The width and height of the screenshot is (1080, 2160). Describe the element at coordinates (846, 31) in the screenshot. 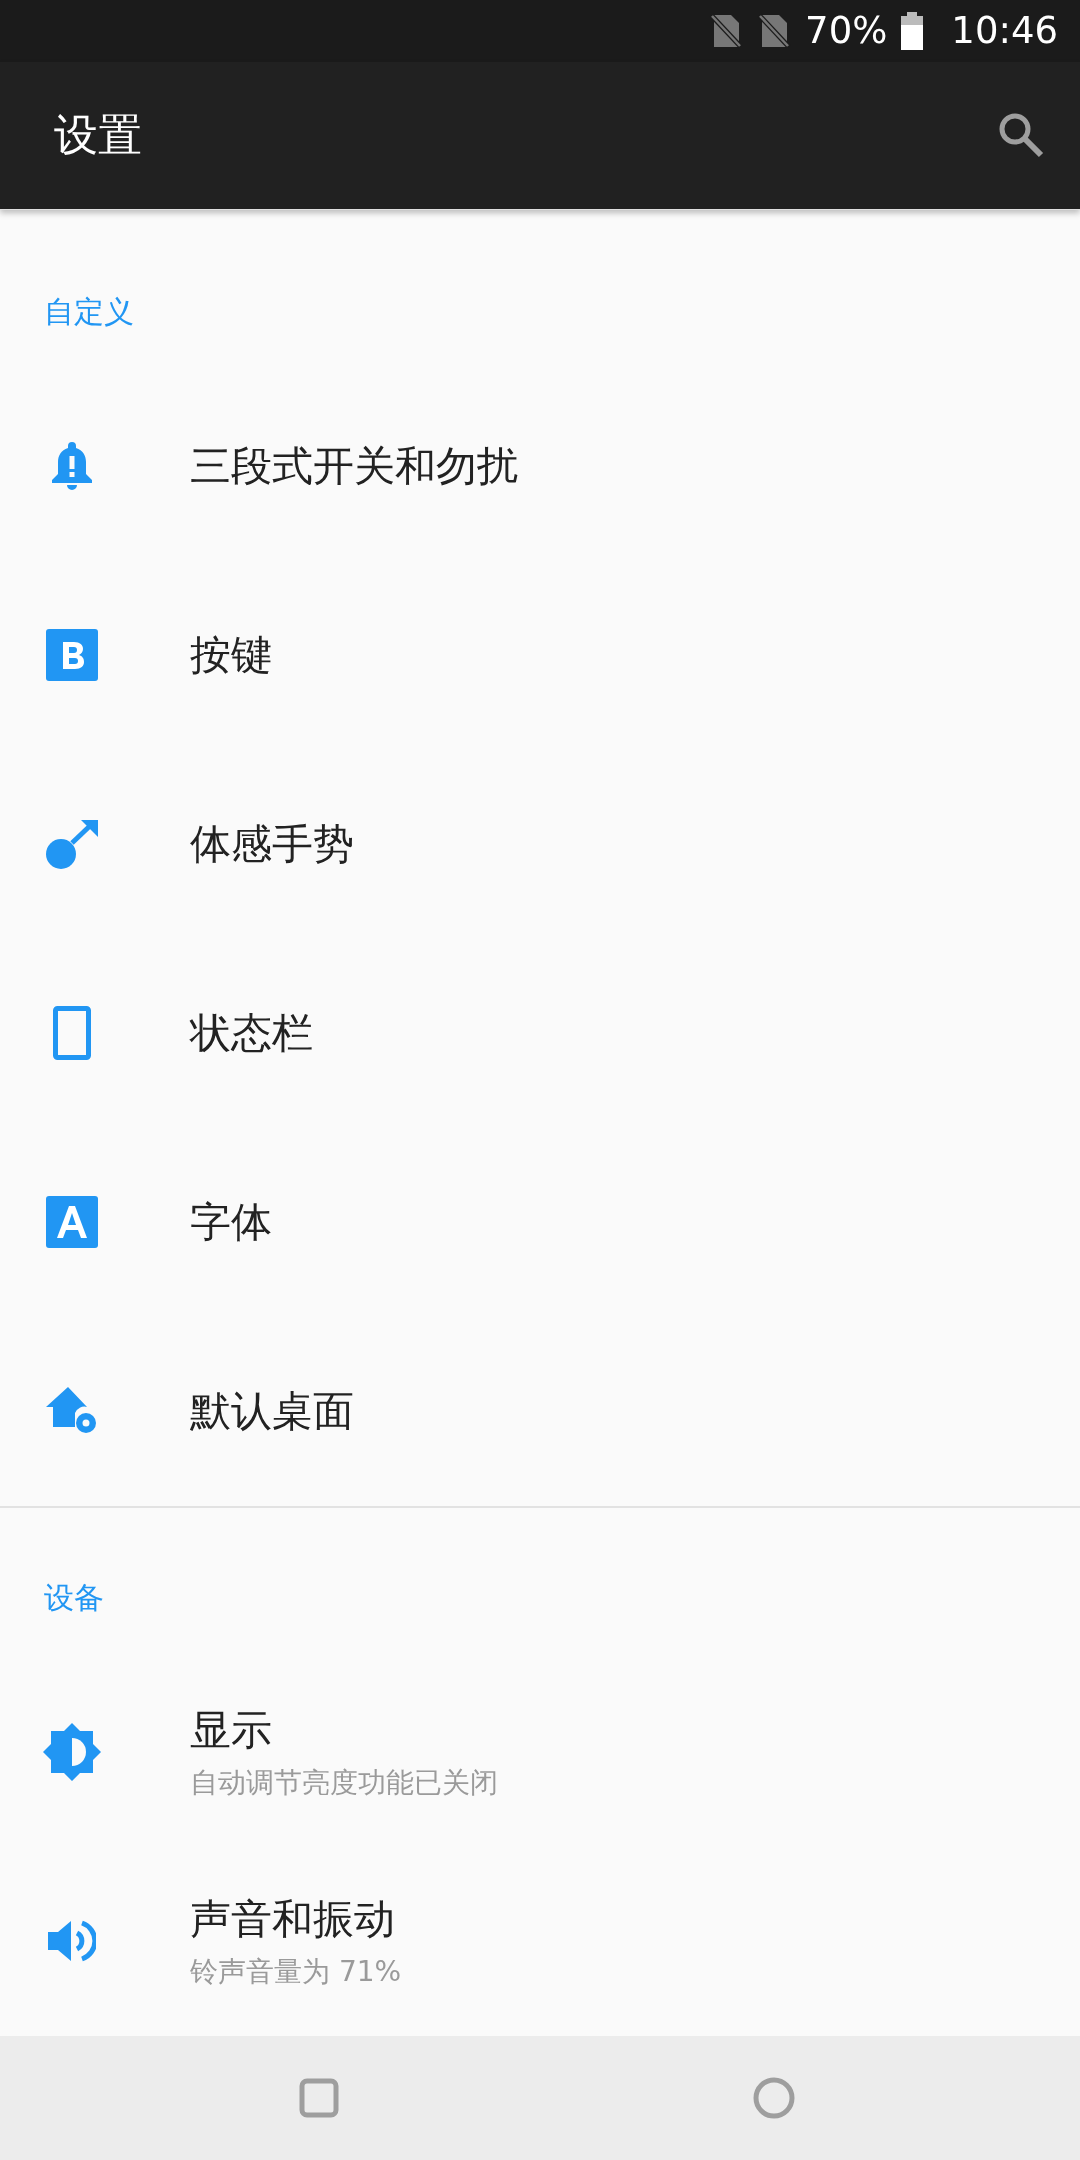

I see `battery-percent: 70%` at that location.